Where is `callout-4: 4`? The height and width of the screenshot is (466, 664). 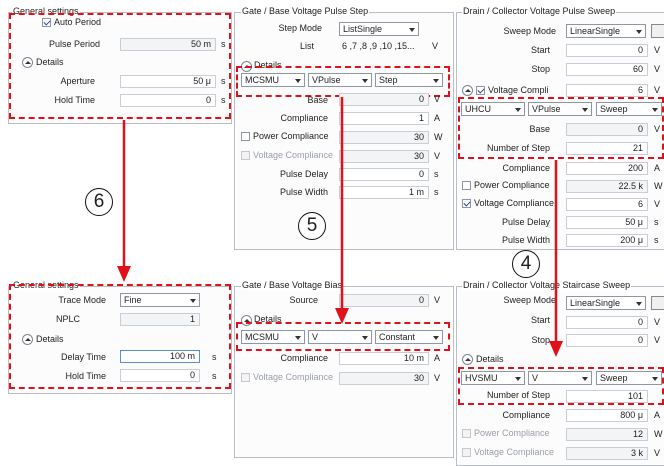 callout-4: 4 is located at coordinates (526, 264).